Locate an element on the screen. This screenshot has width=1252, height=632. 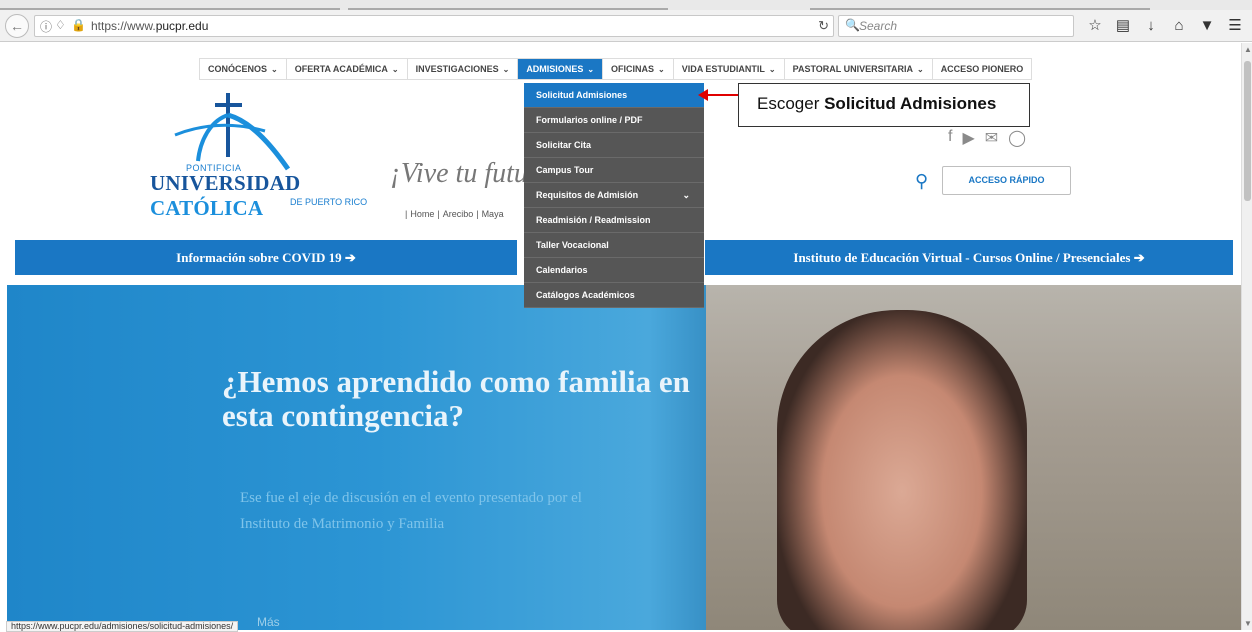
campus-link-arecibo: Arecibo is located at coordinates (458, 214).